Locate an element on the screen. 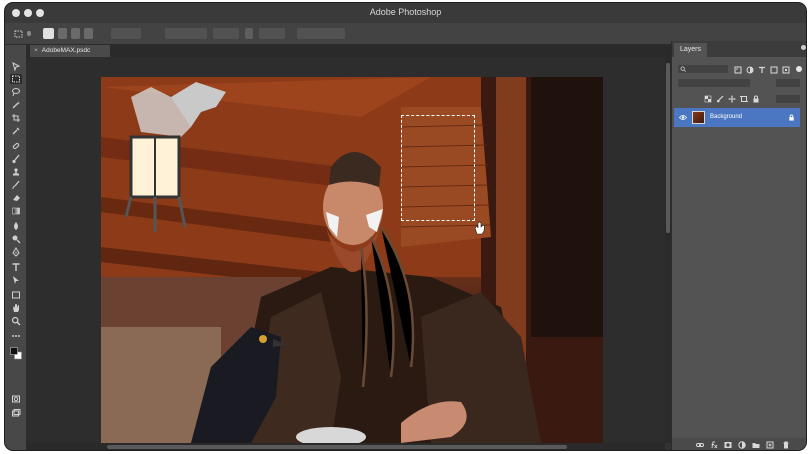 Image resolution: width=810 pixels, height=454 pixels. pen-tool-icon is located at coordinates (16, 252).